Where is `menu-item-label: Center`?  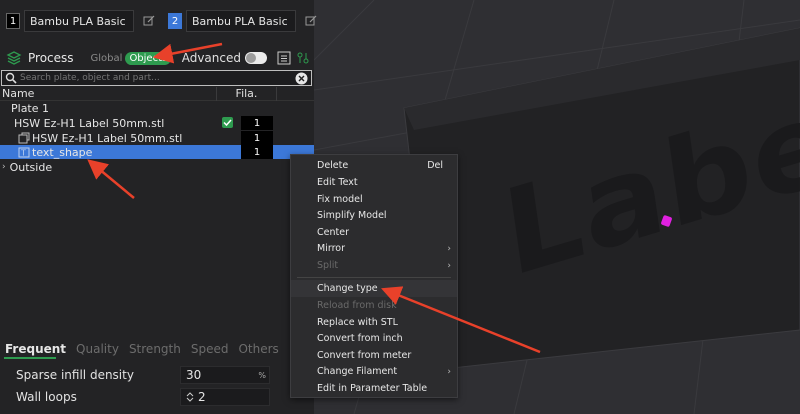 menu-item-label: Center is located at coordinates (333, 232).